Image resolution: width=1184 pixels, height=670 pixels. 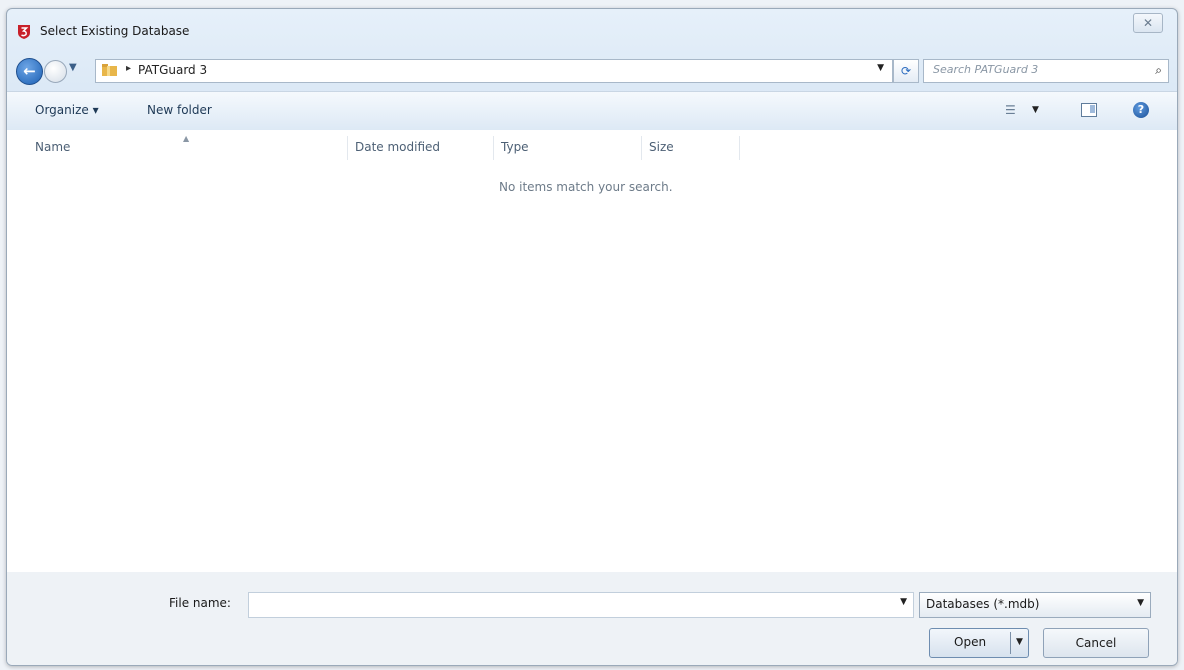 What do you see at coordinates (115, 31) in the screenshot?
I see `window-title: Select Existing Database` at bounding box center [115, 31].